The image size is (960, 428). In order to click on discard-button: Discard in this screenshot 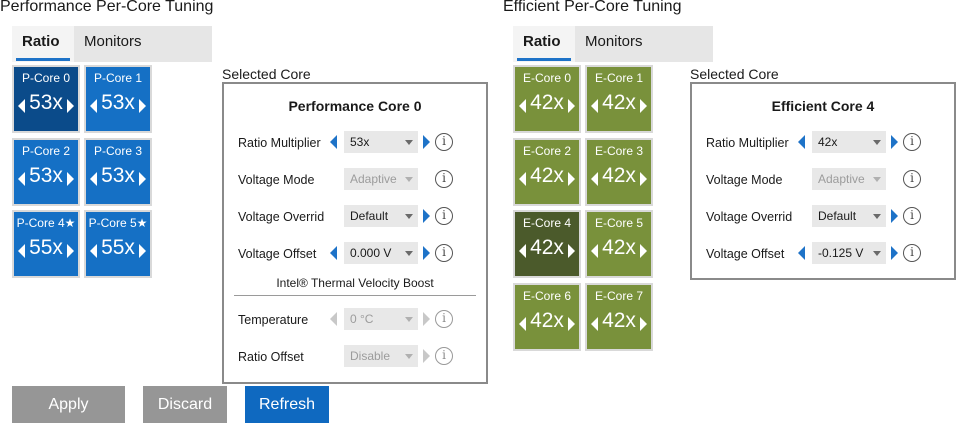, I will do `click(185, 404)`.